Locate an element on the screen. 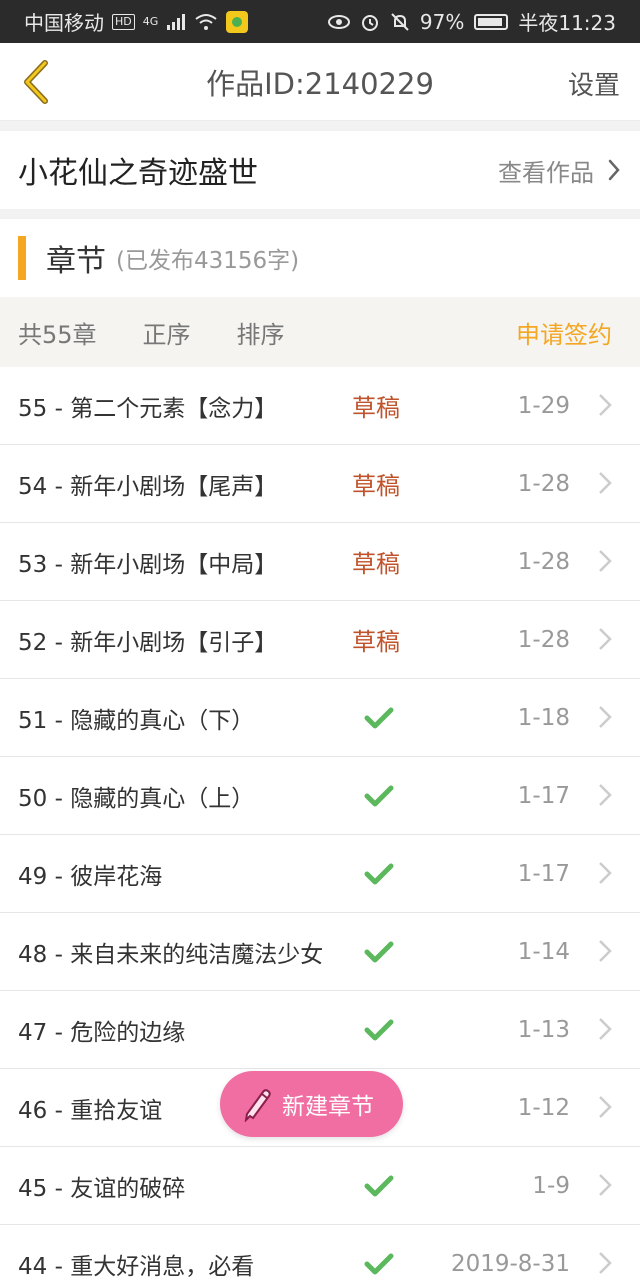 Image resolution: width=640 pixels, height=1280 pixels. chapter-row: 54 - 新年小剧场【尾声】 草稿 1-28 is located at coordinates (320, 484).